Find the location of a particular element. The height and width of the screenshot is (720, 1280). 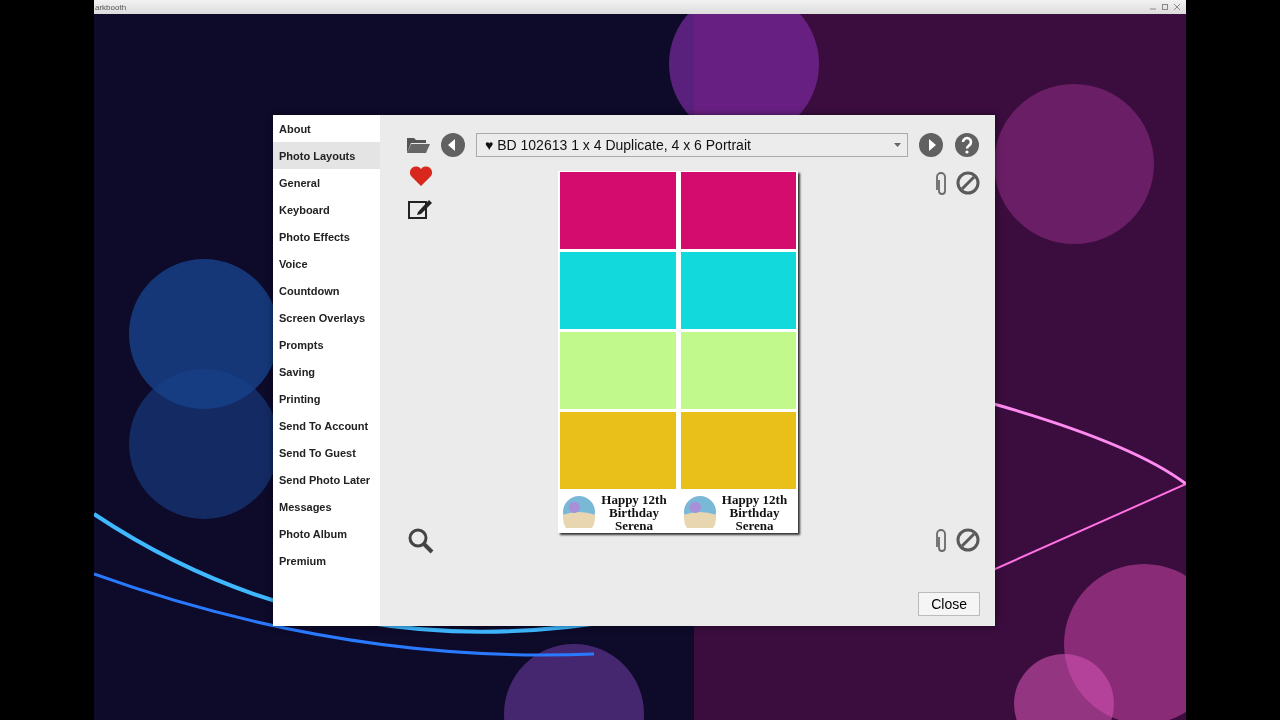

close-icon is located at coordinates (1177, 7).